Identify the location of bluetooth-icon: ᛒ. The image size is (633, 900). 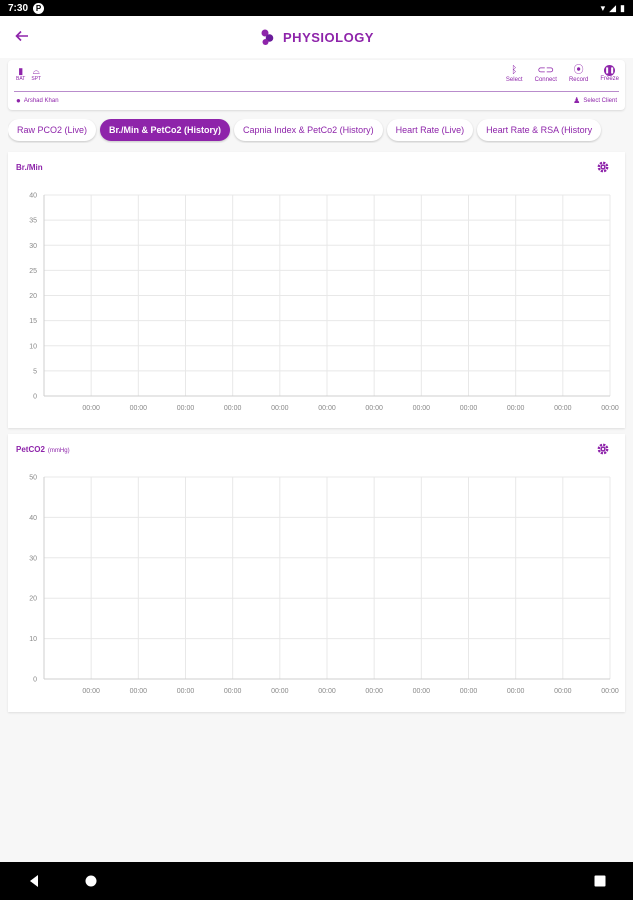
(514, 70).